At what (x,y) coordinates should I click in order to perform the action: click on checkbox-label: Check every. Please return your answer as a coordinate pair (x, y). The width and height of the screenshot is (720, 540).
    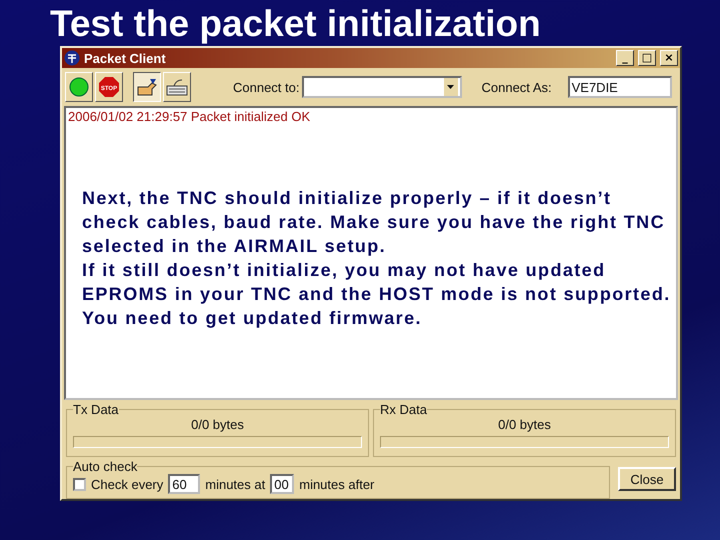
    Looking at the image, I should click on (127, 484).